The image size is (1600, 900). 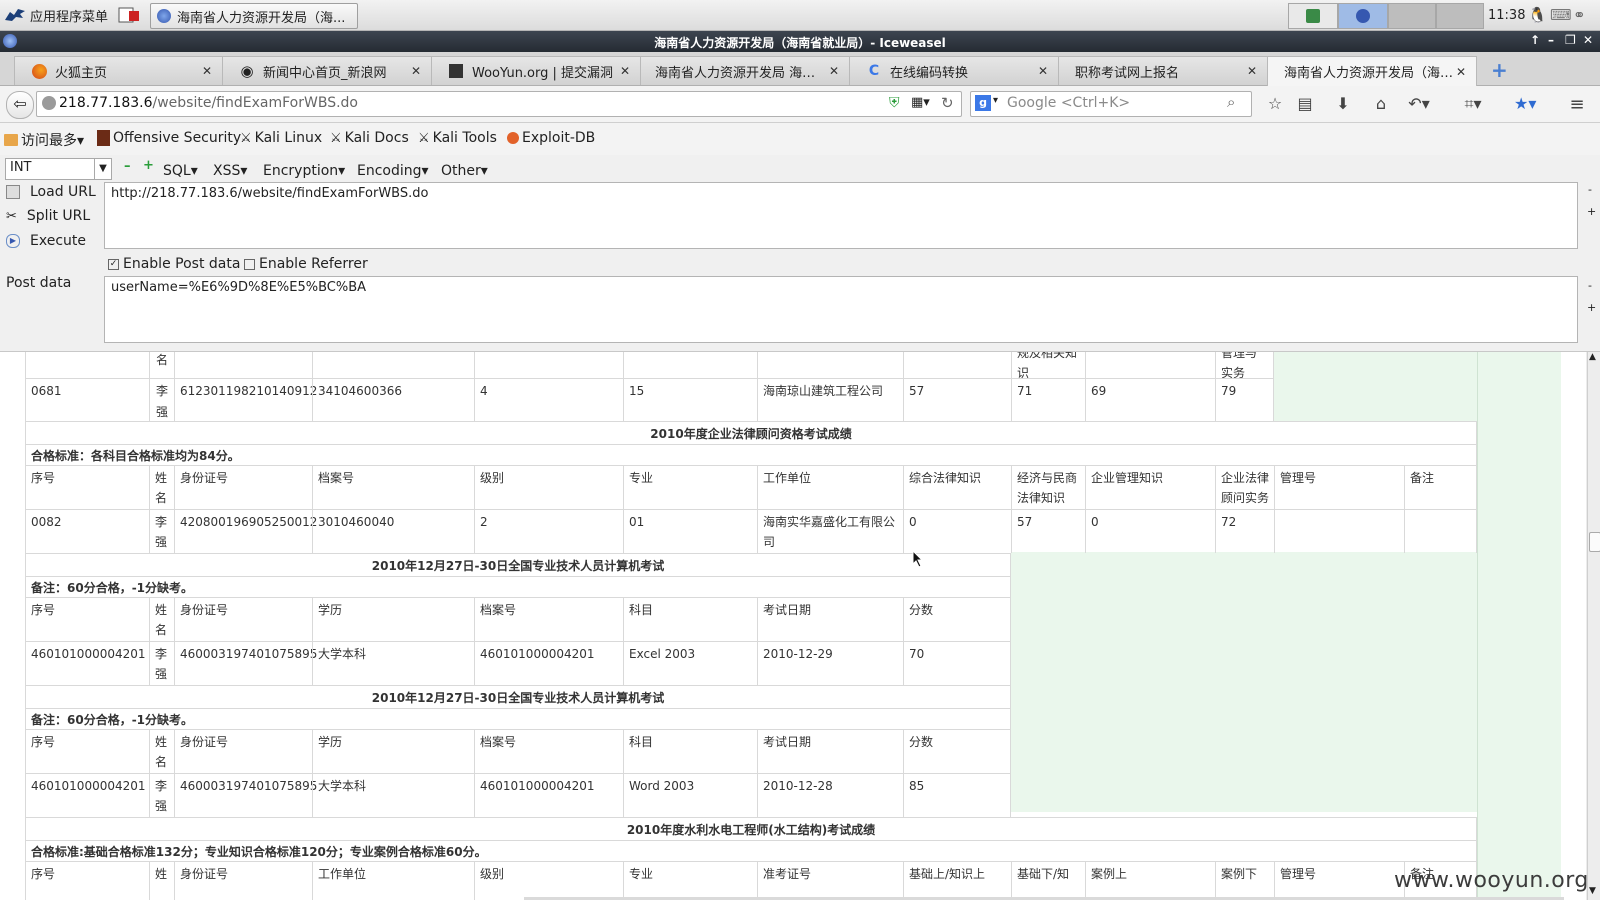 I want to click on menu-encryption: Encryption▾, so click(x=304, y=171).